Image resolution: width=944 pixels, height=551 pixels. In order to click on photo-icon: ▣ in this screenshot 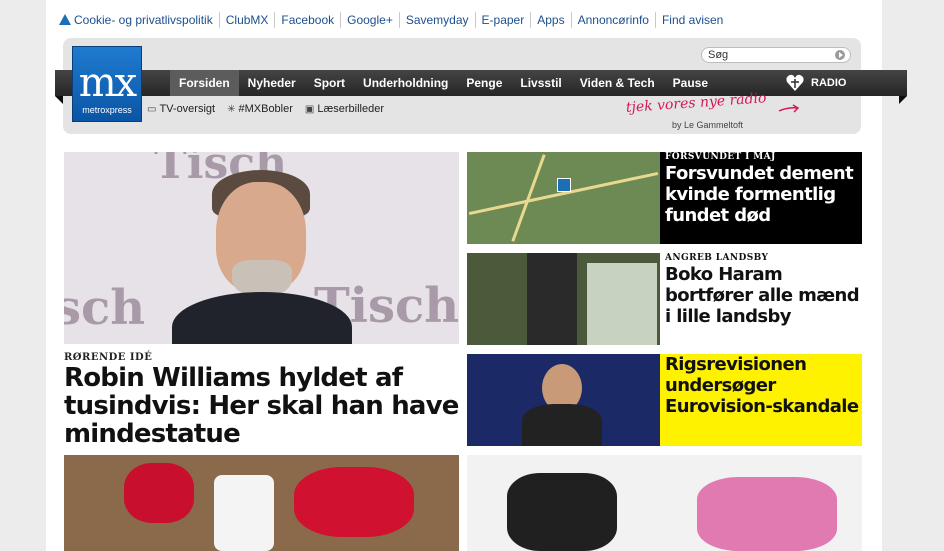, I will do `click(309, 109)`.